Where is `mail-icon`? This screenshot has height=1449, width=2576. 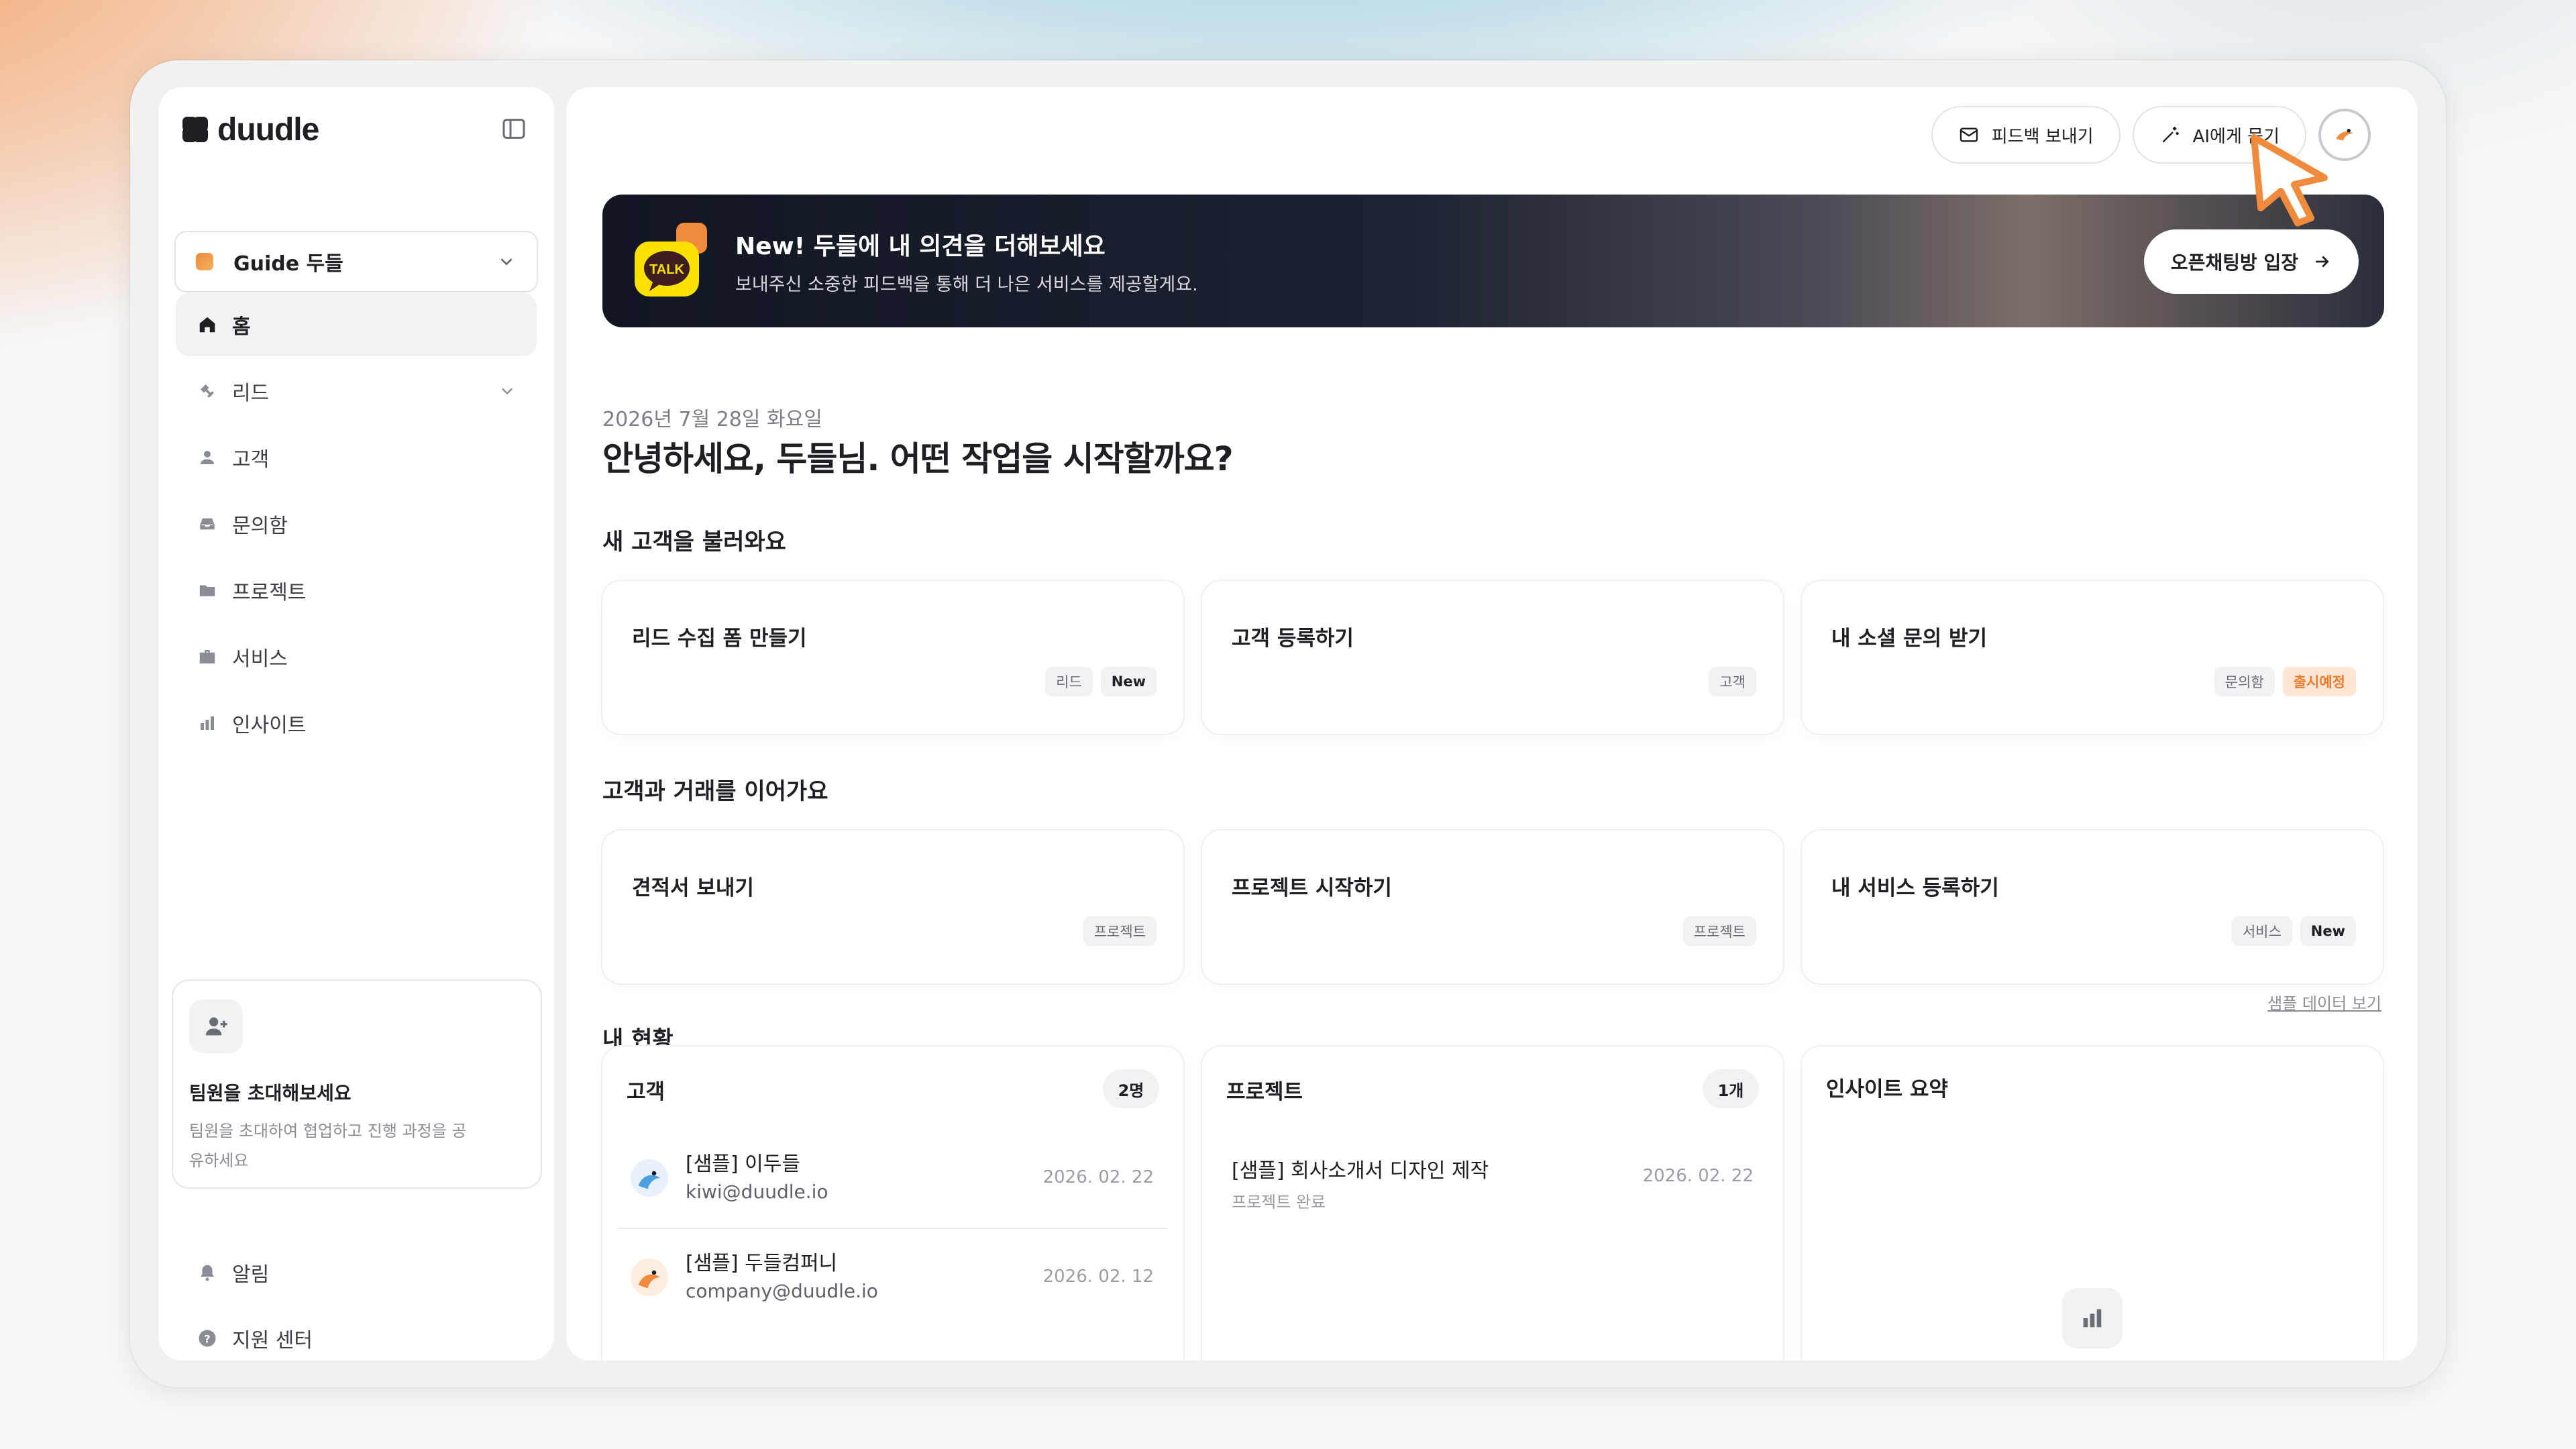 mail-icon is located at coordinates (1969, 134).